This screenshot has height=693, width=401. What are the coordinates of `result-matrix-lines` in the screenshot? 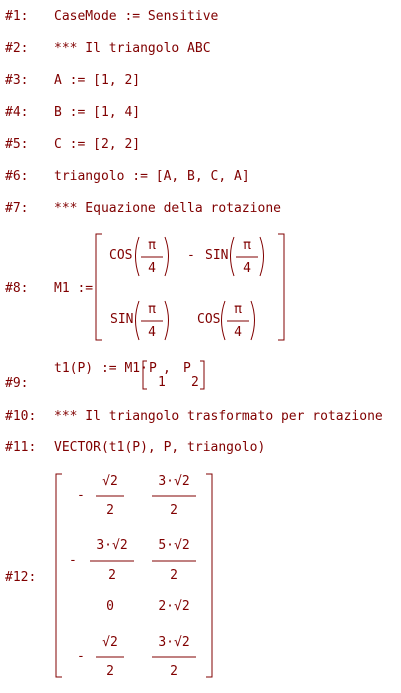 It's located at (134, 575).